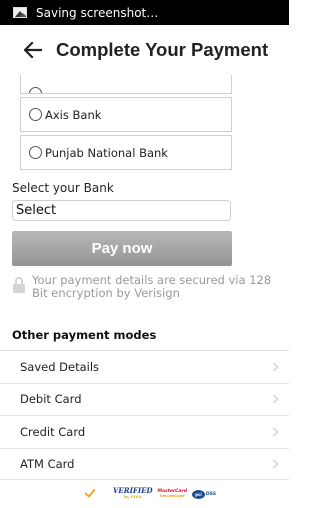 The height and width of the screenshot is (508, 320). What do you see at coordinates (144, 366) in the screenshot?
I see `mode-saved-details: Saved Details` at bounding box center [144, 366].